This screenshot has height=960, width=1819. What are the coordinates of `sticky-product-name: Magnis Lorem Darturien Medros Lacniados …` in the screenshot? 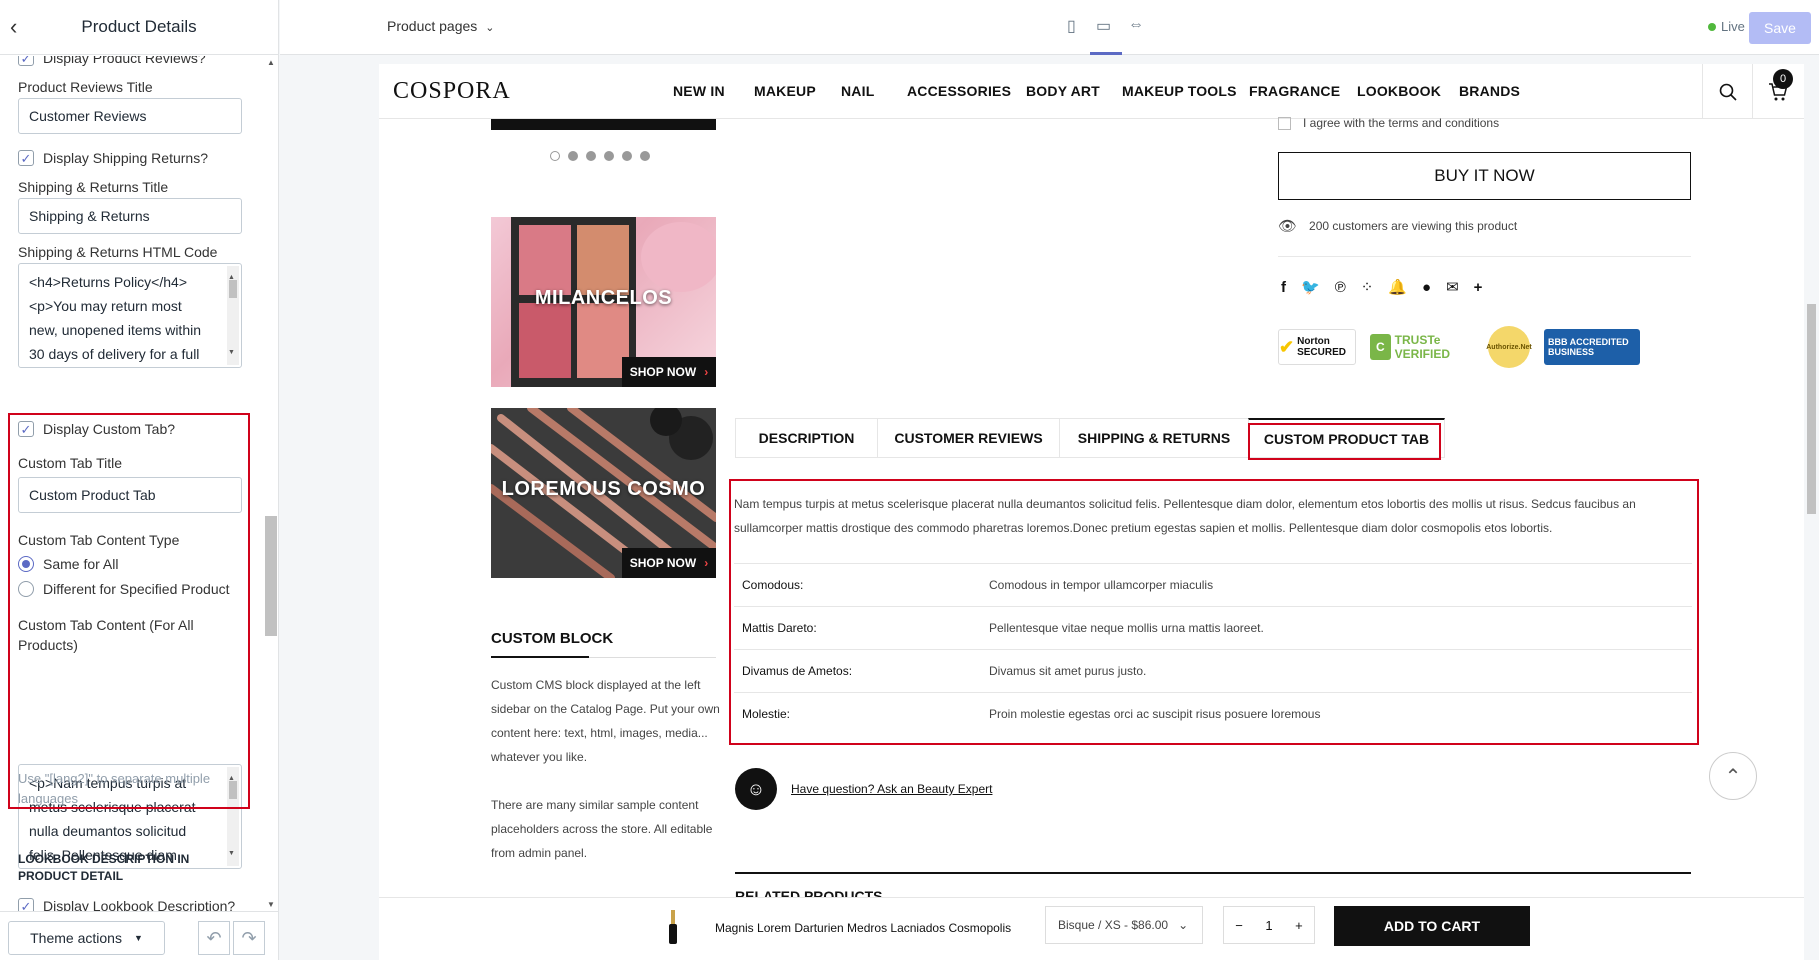 It's located at (863, 928).